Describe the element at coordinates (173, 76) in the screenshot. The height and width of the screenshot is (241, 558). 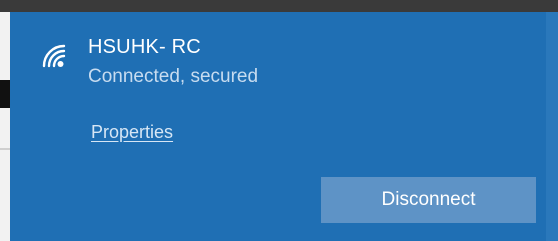
I see `network-status: Connected, secured` at that location.